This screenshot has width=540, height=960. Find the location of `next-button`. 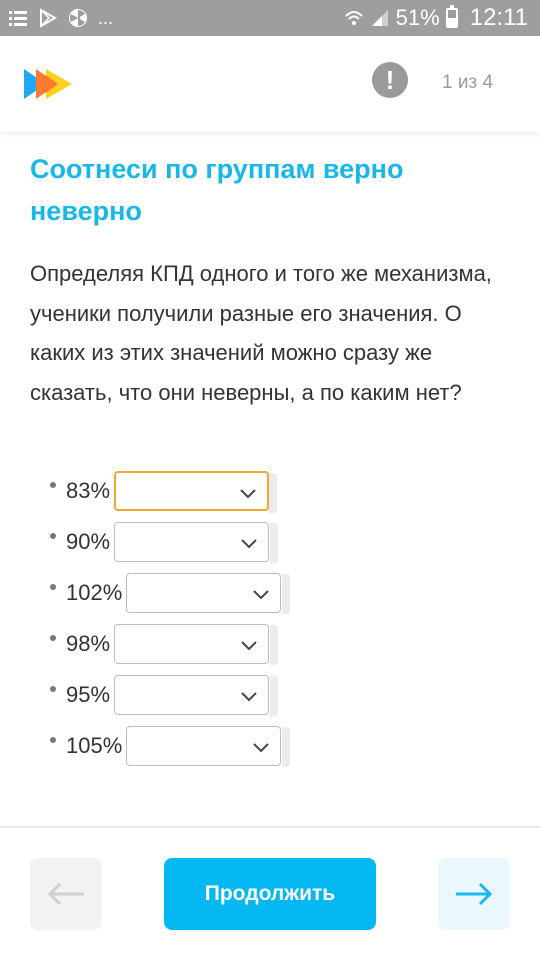

next-button is located at coordinates (474, 894).